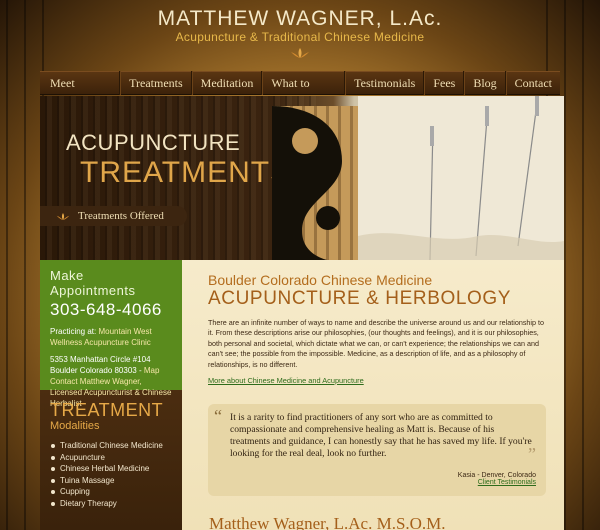 This screenshot has width=600, height=530. I want to click on treatments-offered-button: Treatments Offered, so click(113, 216).